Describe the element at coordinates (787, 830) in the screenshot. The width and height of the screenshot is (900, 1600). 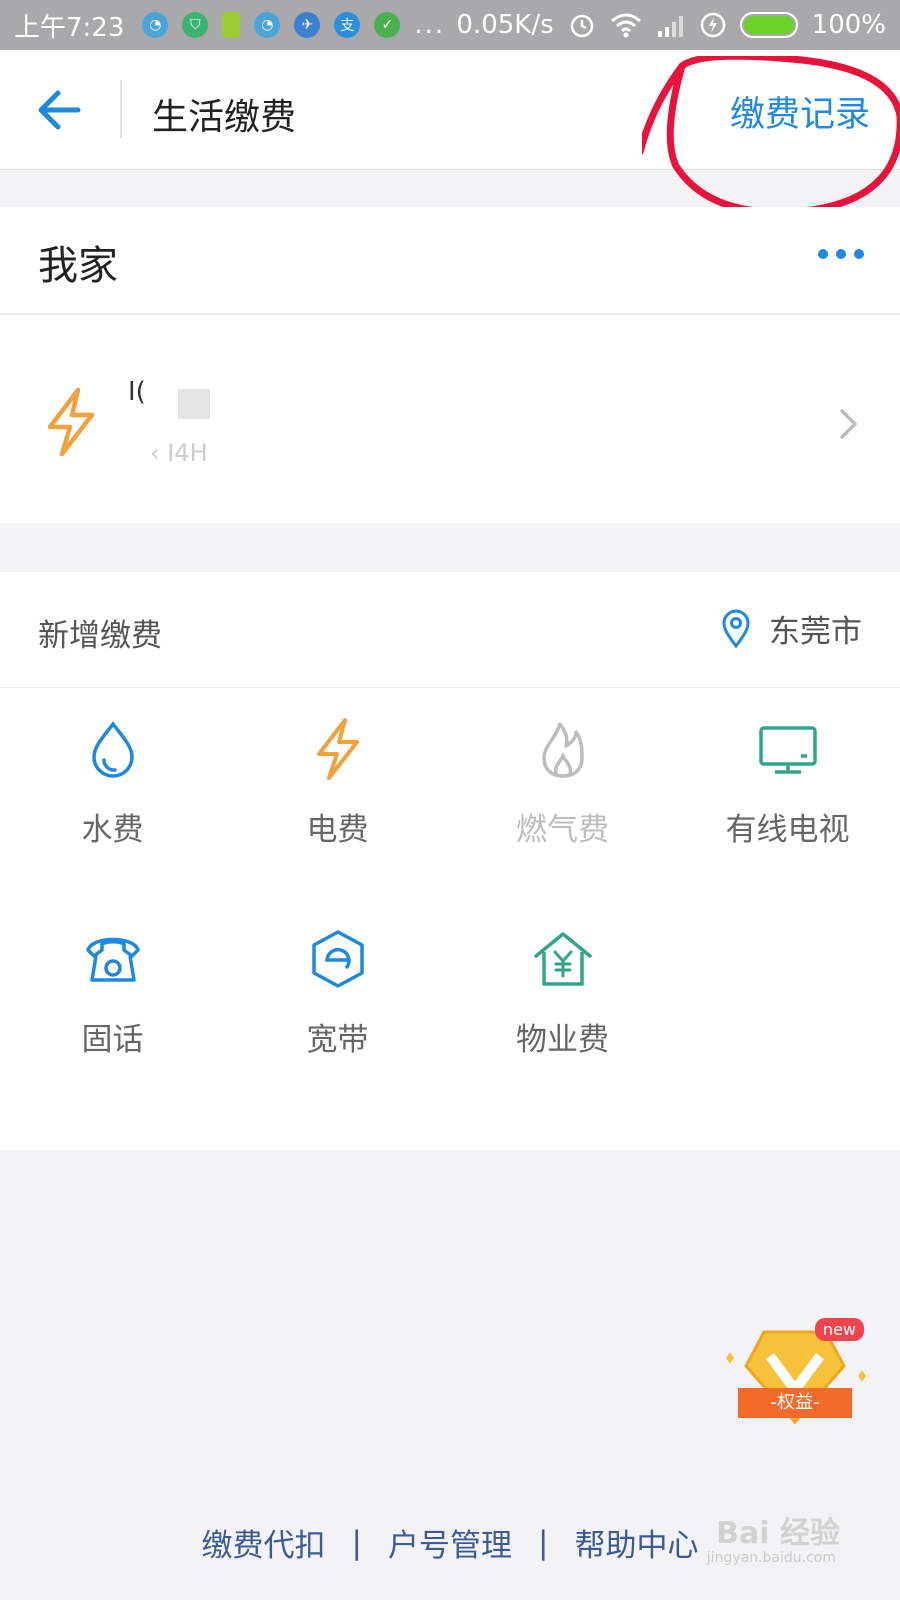
I see `tile-label: 有线电视` at that location.